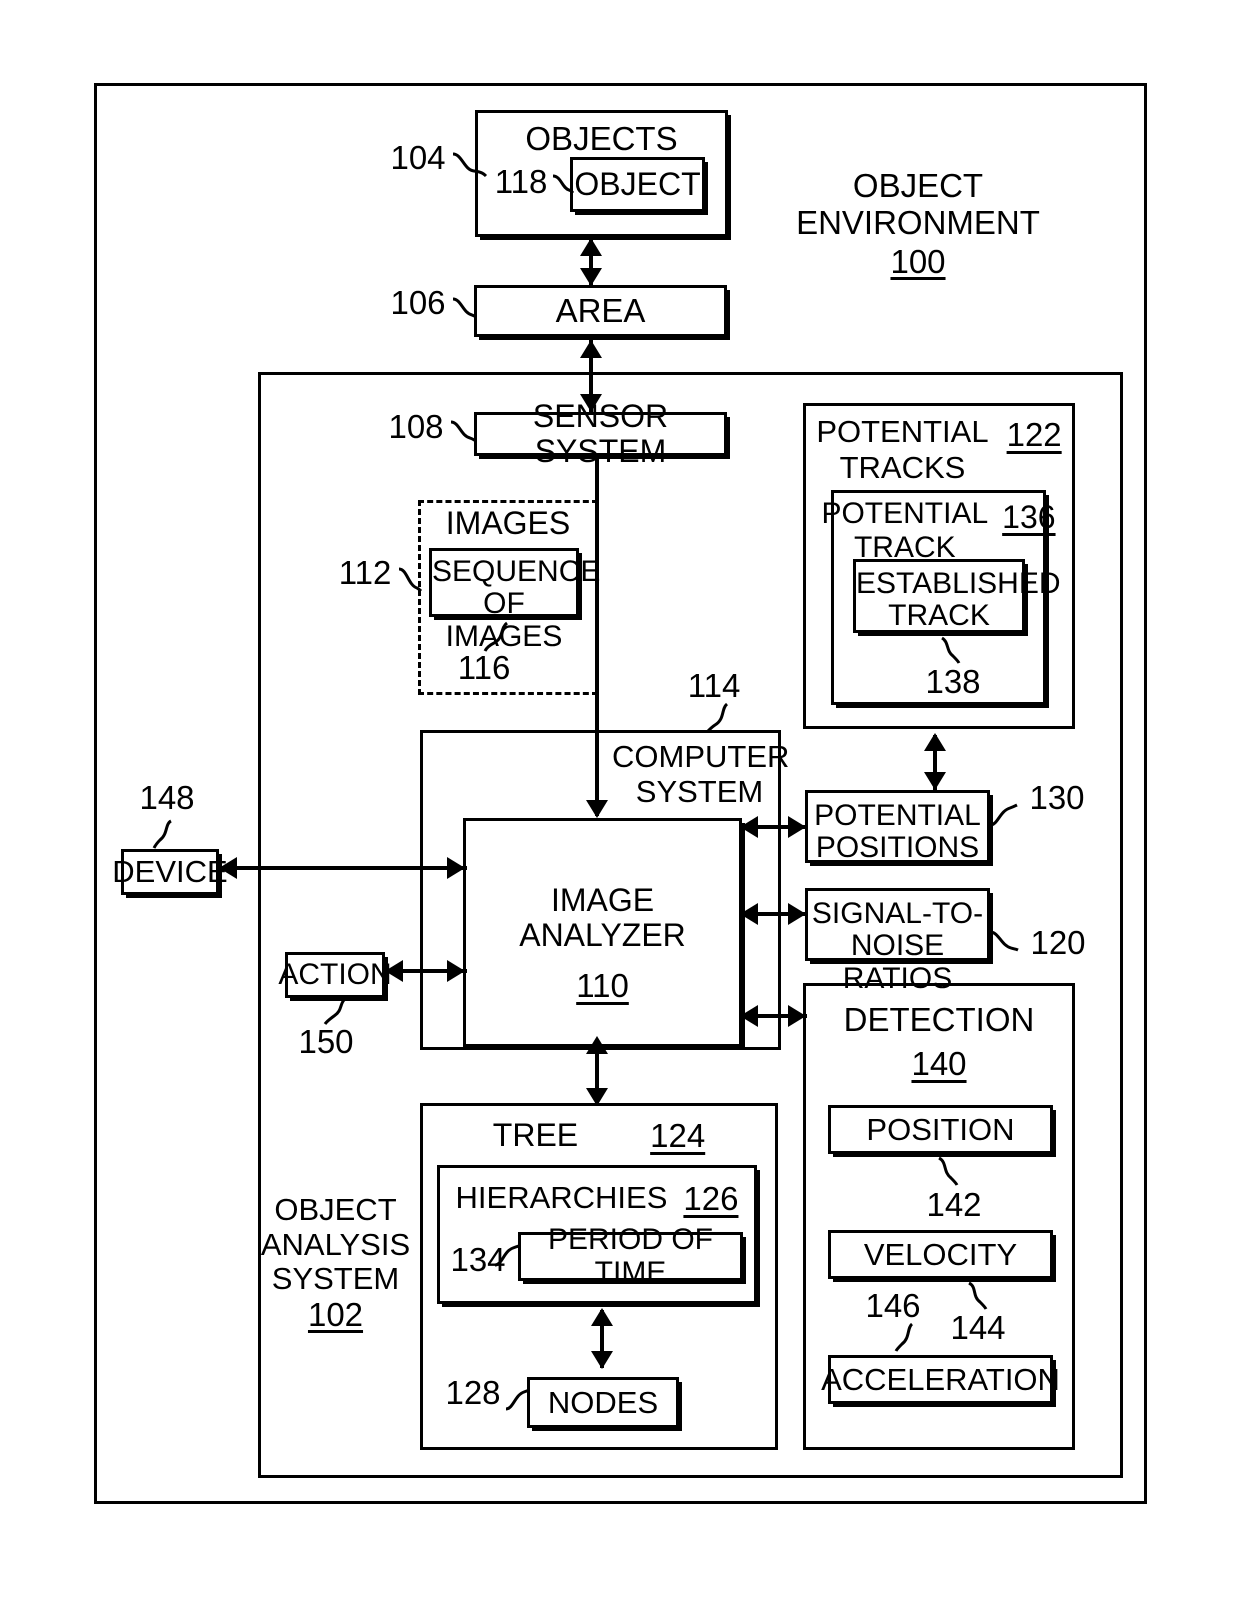 The width and height of the screenshot is (1240, 1597). Describe the element at coordinates (601, 138) in the screenshot. I see `objects-label: OBJECTS` at that location.